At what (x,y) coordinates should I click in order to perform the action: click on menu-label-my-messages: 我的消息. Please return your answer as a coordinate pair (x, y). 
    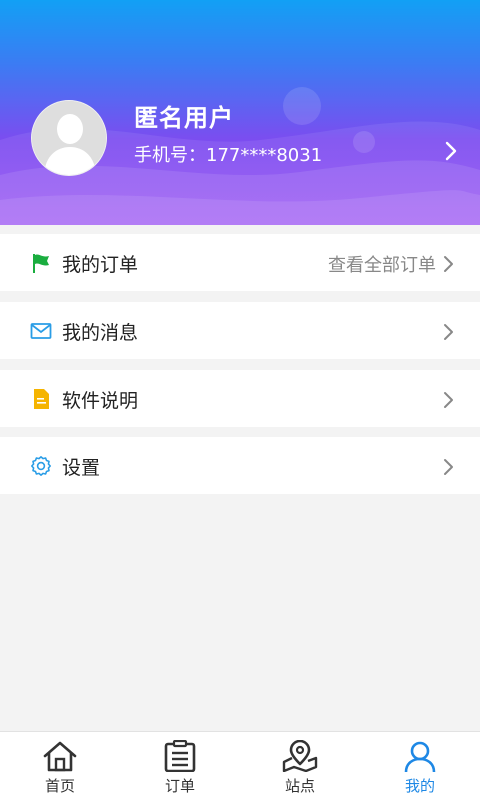
    Looking at the image, I should click on (100, 333).